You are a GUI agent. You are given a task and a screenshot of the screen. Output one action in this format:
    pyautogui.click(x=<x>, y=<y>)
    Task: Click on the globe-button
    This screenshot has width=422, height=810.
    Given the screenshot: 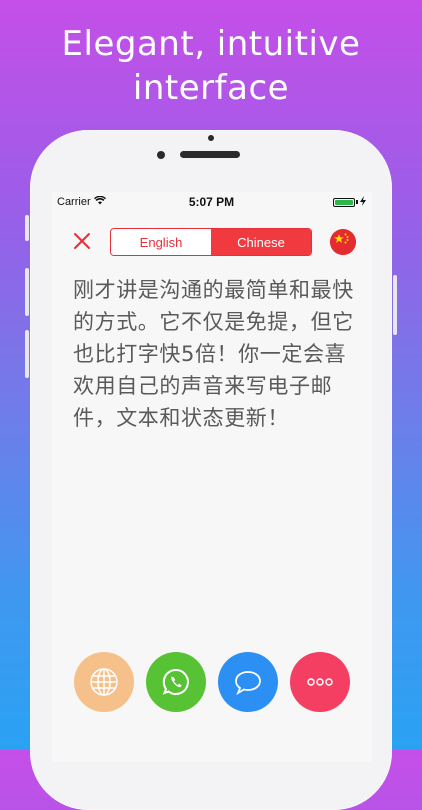 What is the action you would take?
    pyautogui.click(x=104, y=682)
    